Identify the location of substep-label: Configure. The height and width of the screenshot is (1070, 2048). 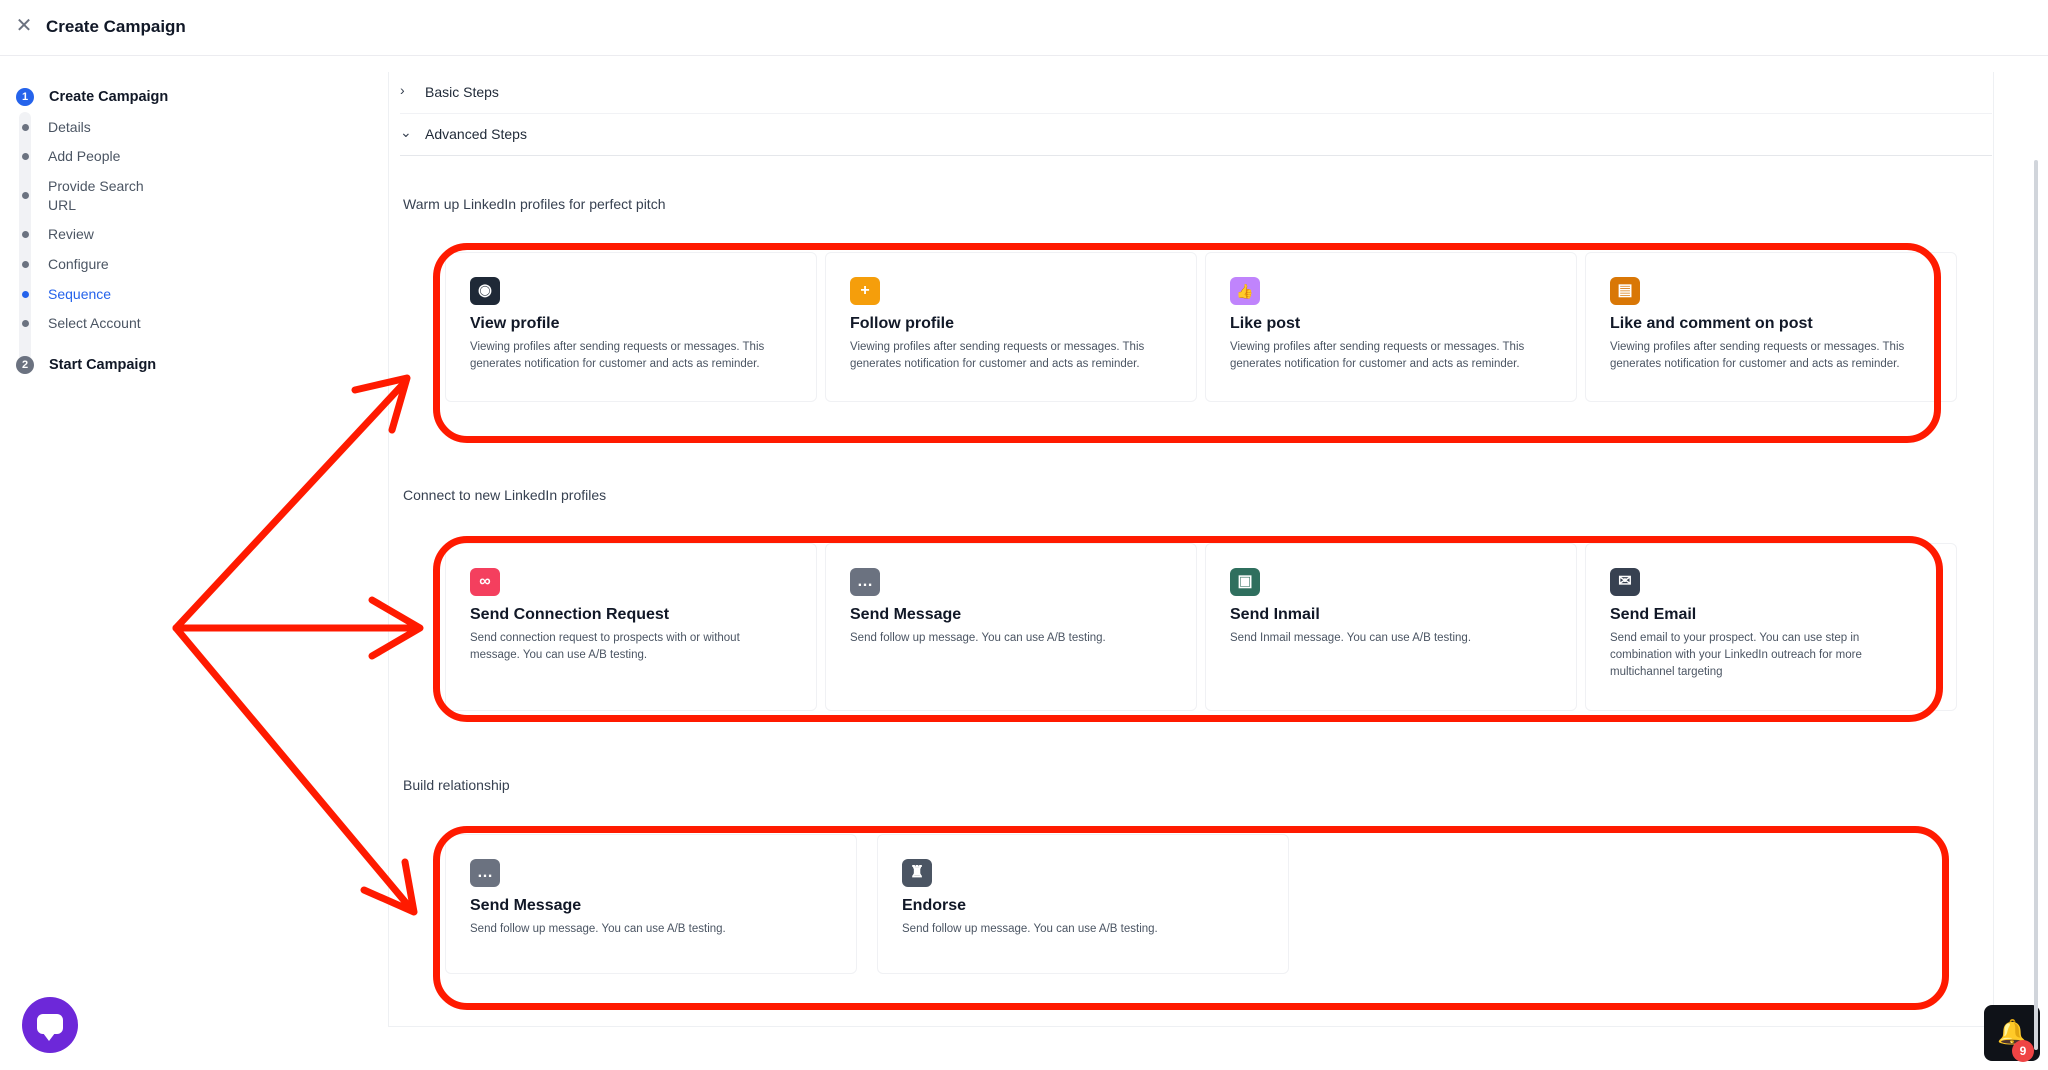
(78, 264).